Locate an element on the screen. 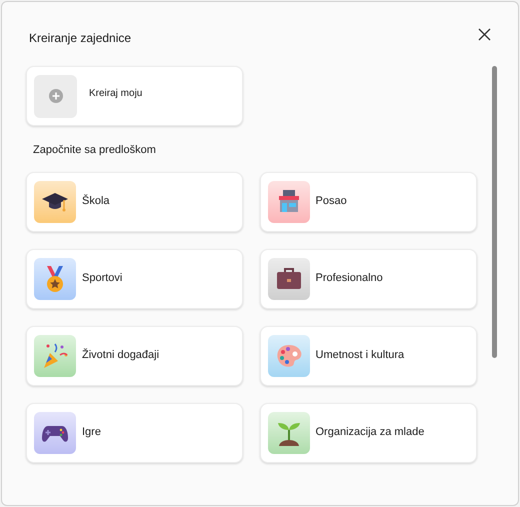 The image size is (520, 507). create-card: Kreiraj moju is located at coordinates (134, 96).